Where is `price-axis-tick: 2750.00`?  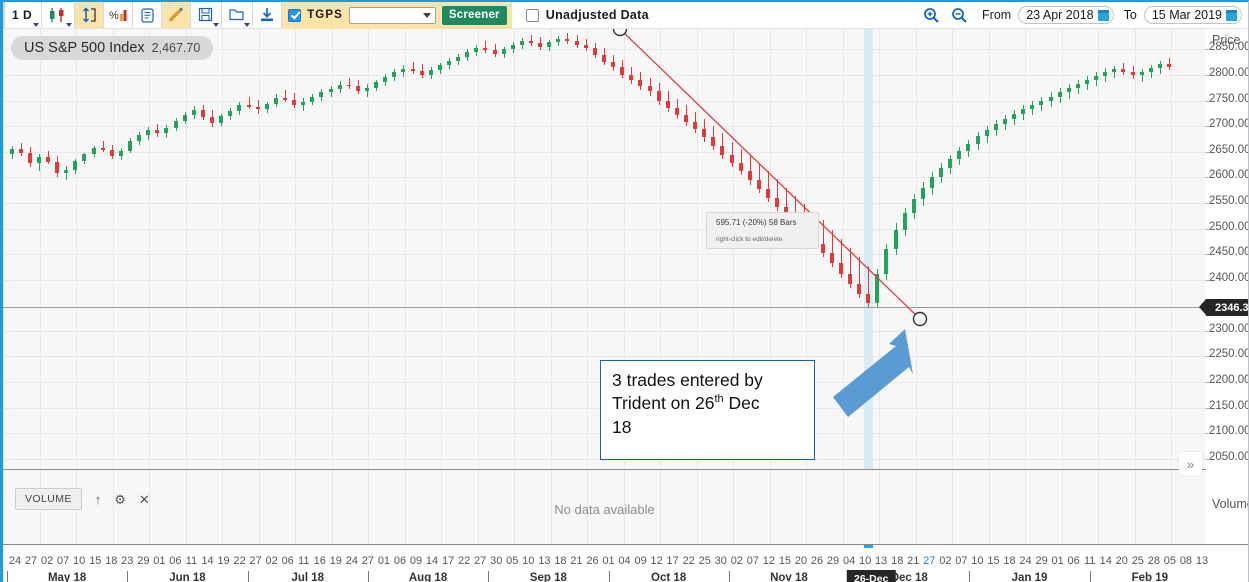
price-axis-tick: 2750.00 is located at coordinates (1229, 98).